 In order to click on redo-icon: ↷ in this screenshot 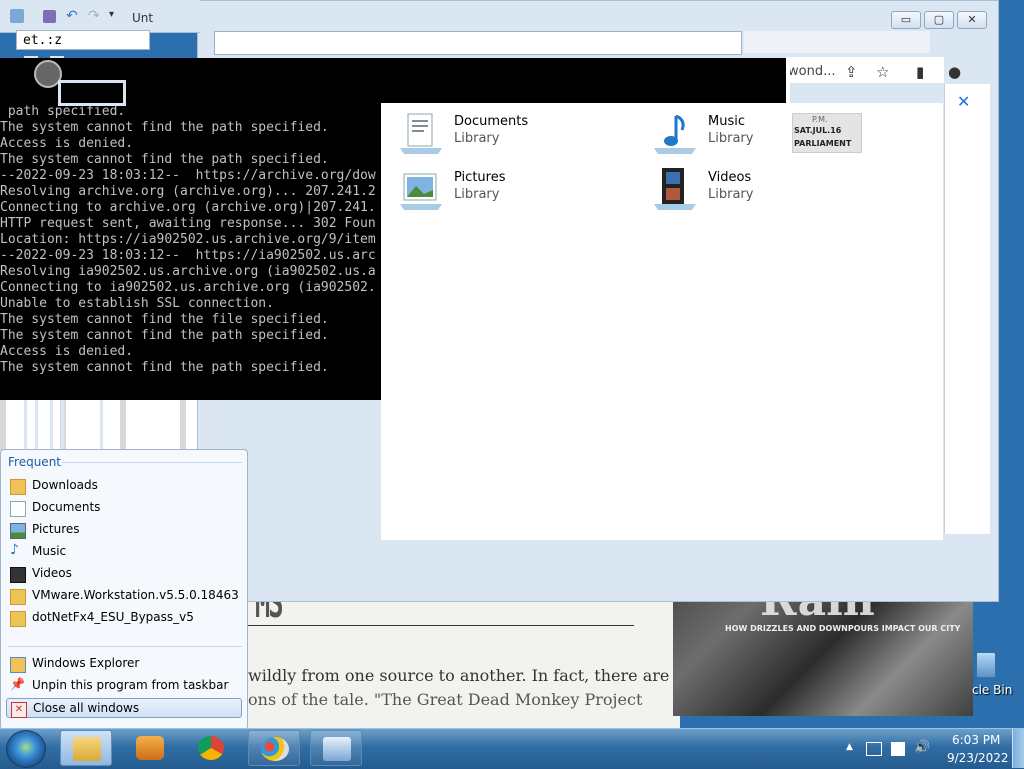, I will do `click(94, 16)`.